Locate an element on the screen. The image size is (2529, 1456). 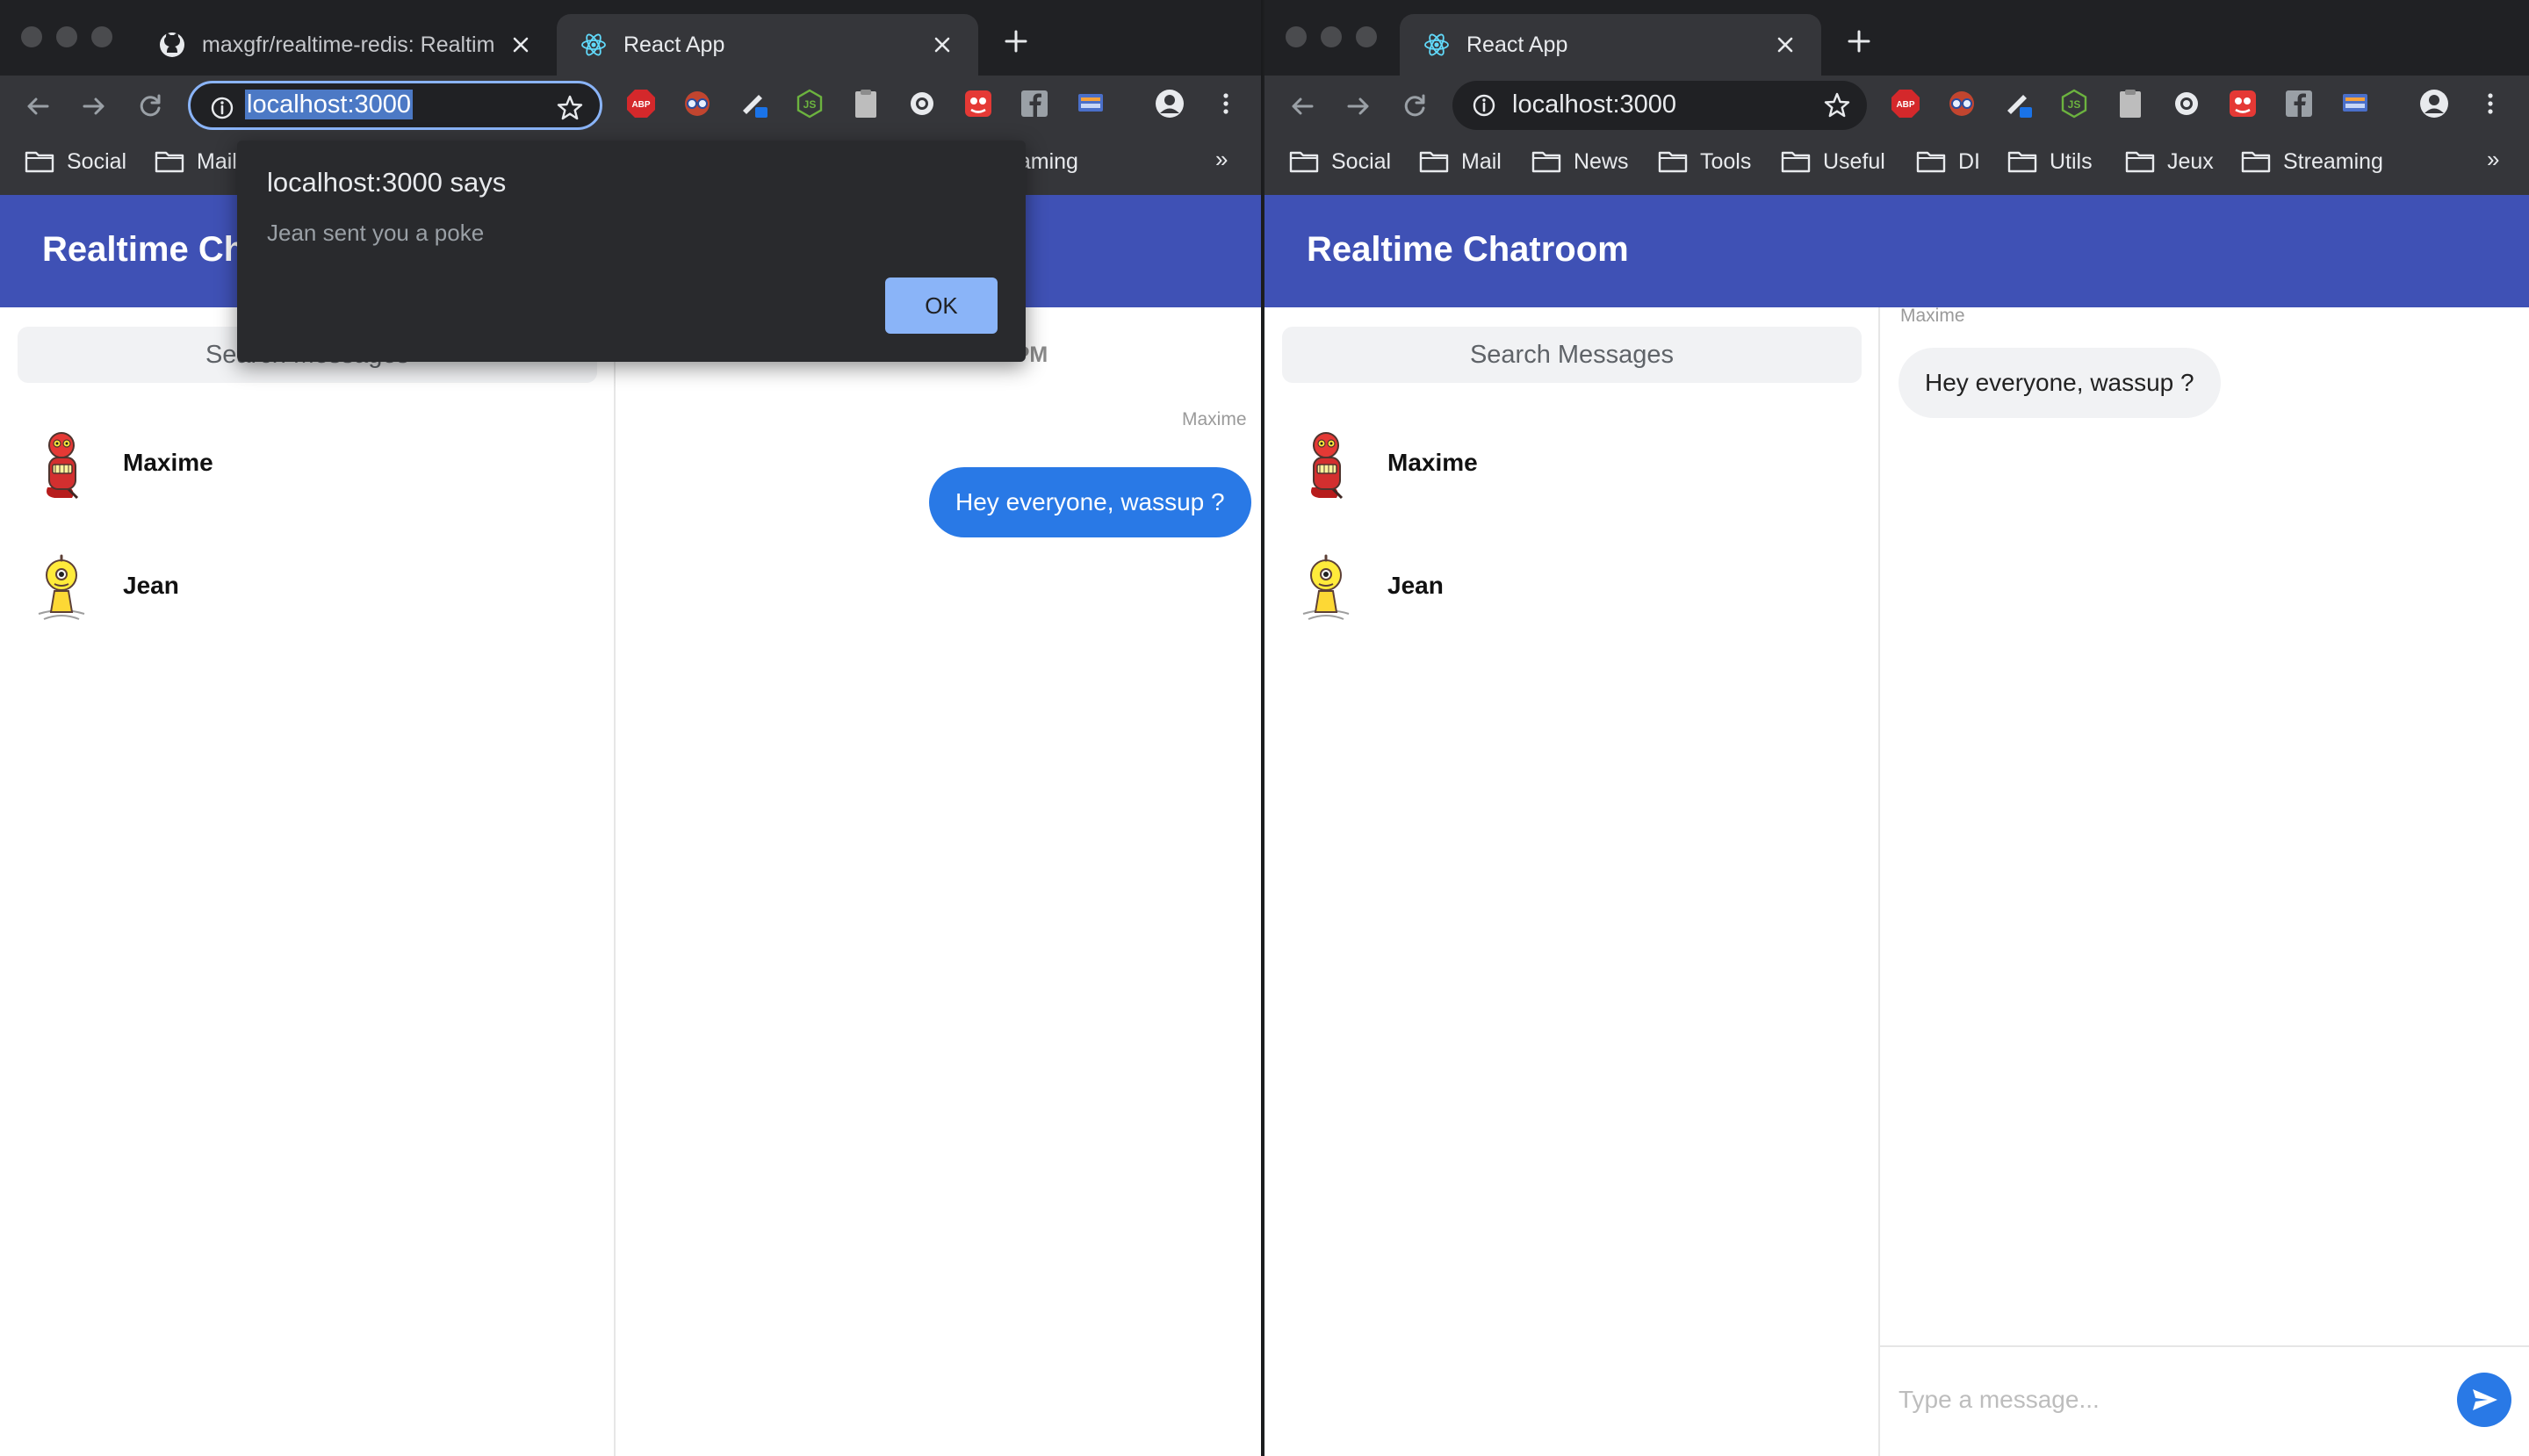
bookmark-jeux: Jeux is located at coordinates (2170, 161).